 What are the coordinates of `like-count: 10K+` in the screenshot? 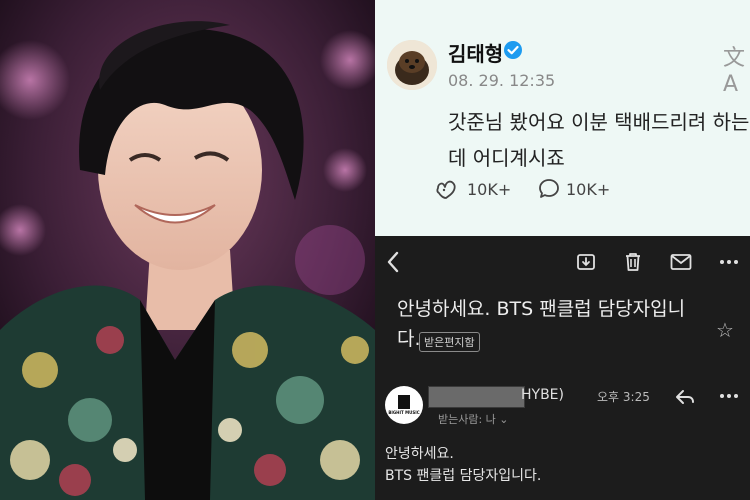 It's located at (489, 189).